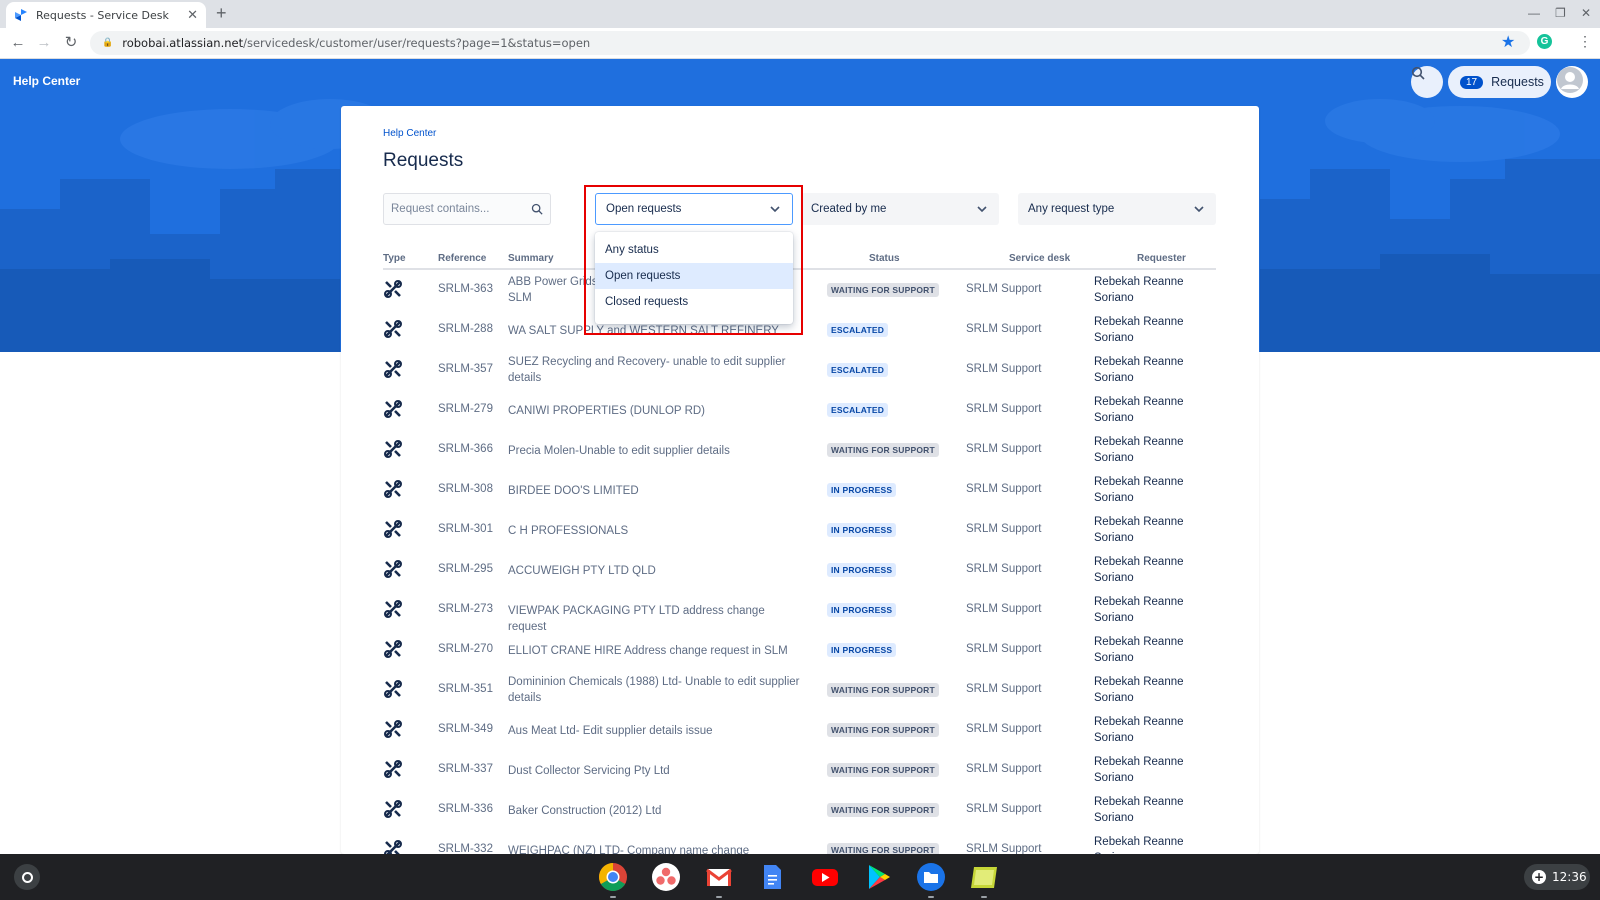 This screenshot has width=1600, height=900. What do you see at coordinates (655, 331) in the screenshot?
I see `request-summary: WA SALT SUPPLY and WESTERN SALT REFINERY` at bounding box center [655, 331].